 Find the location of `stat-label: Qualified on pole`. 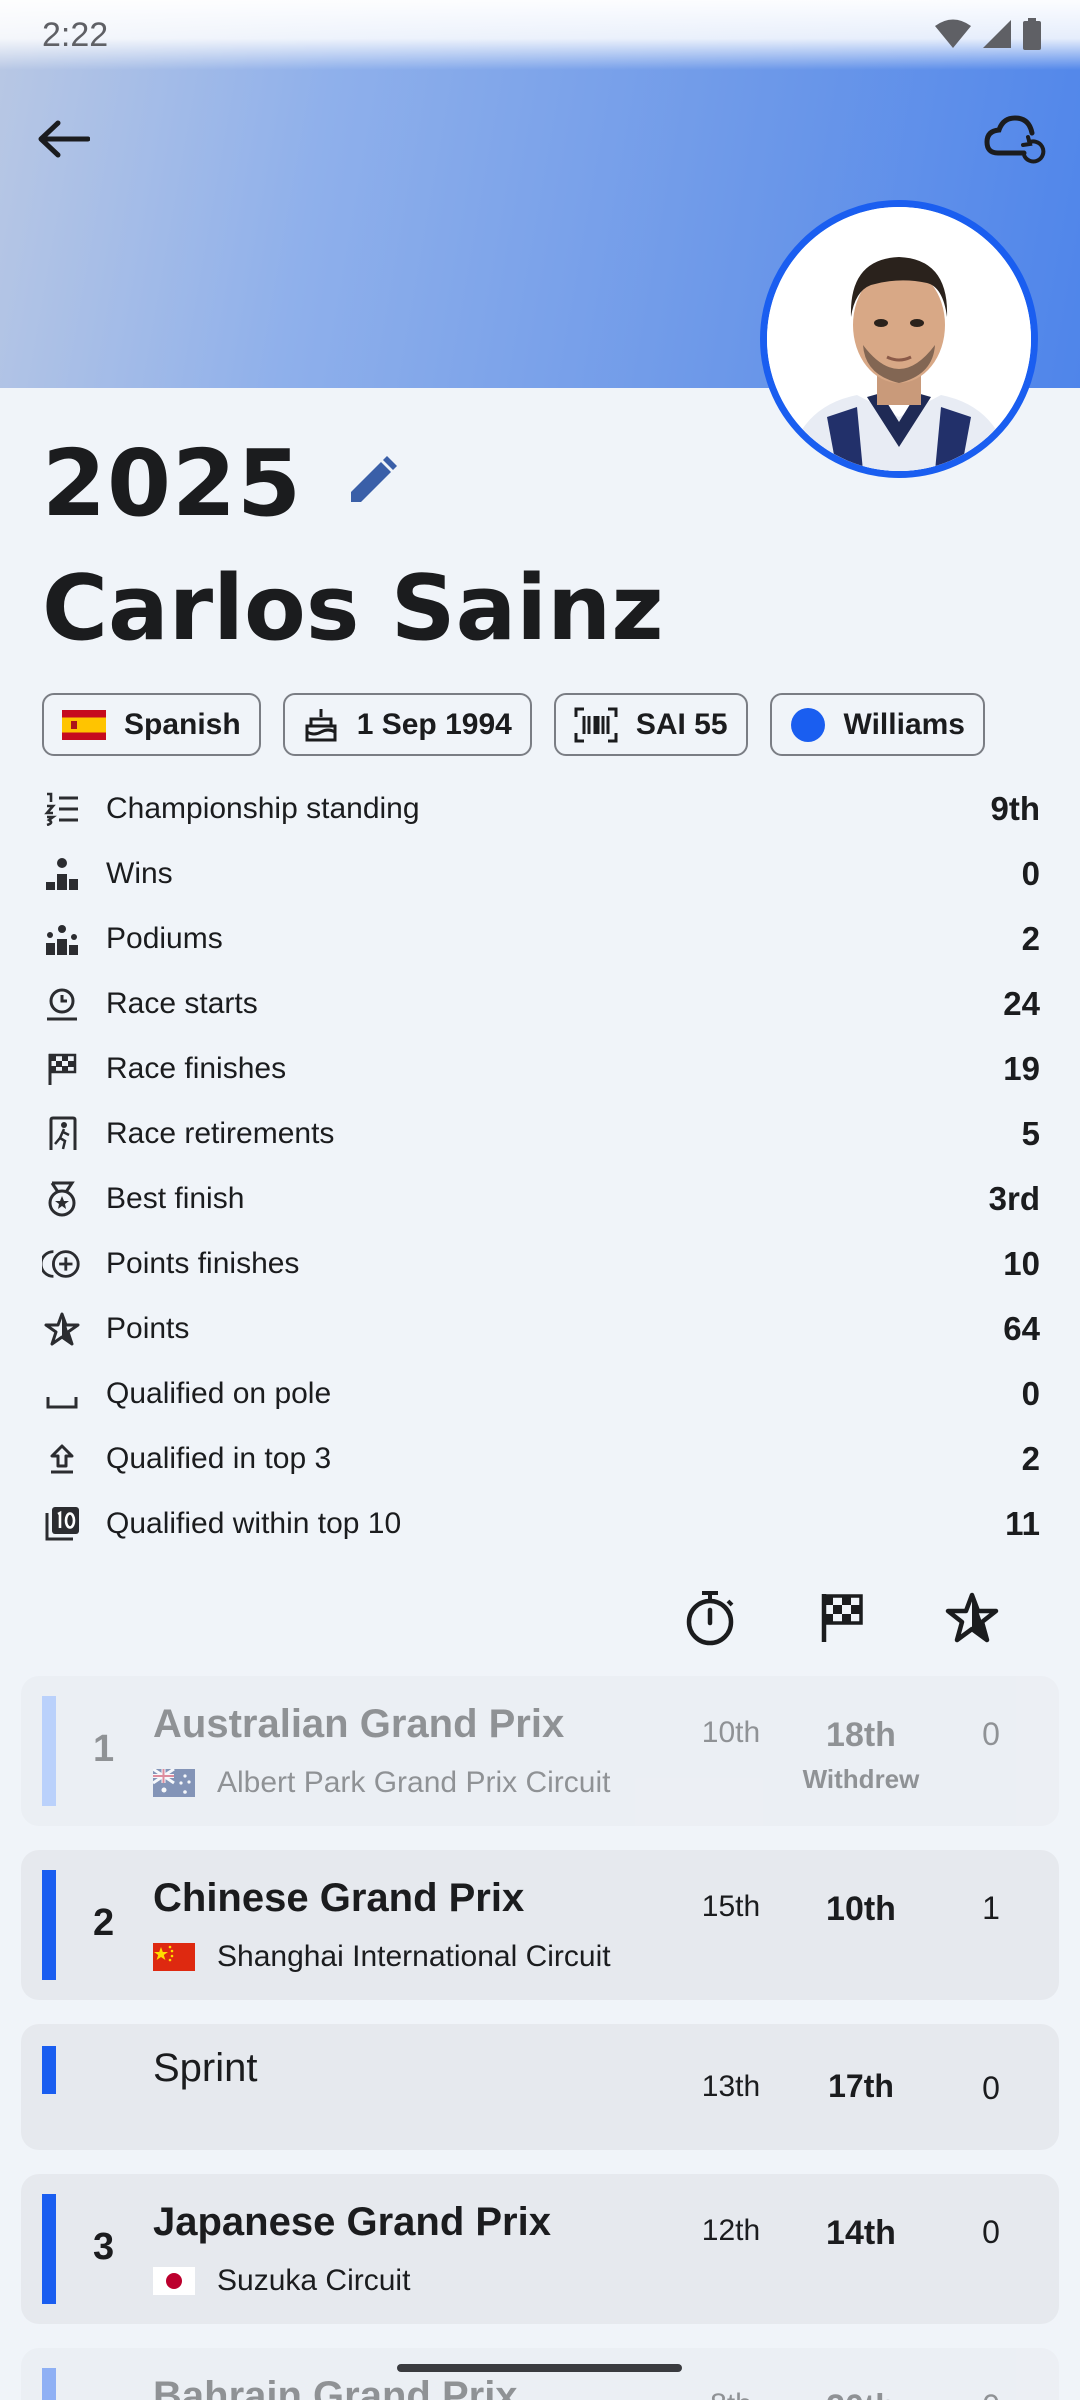

stat-label: Qualified on pole is located at coordinates (219, 1393).